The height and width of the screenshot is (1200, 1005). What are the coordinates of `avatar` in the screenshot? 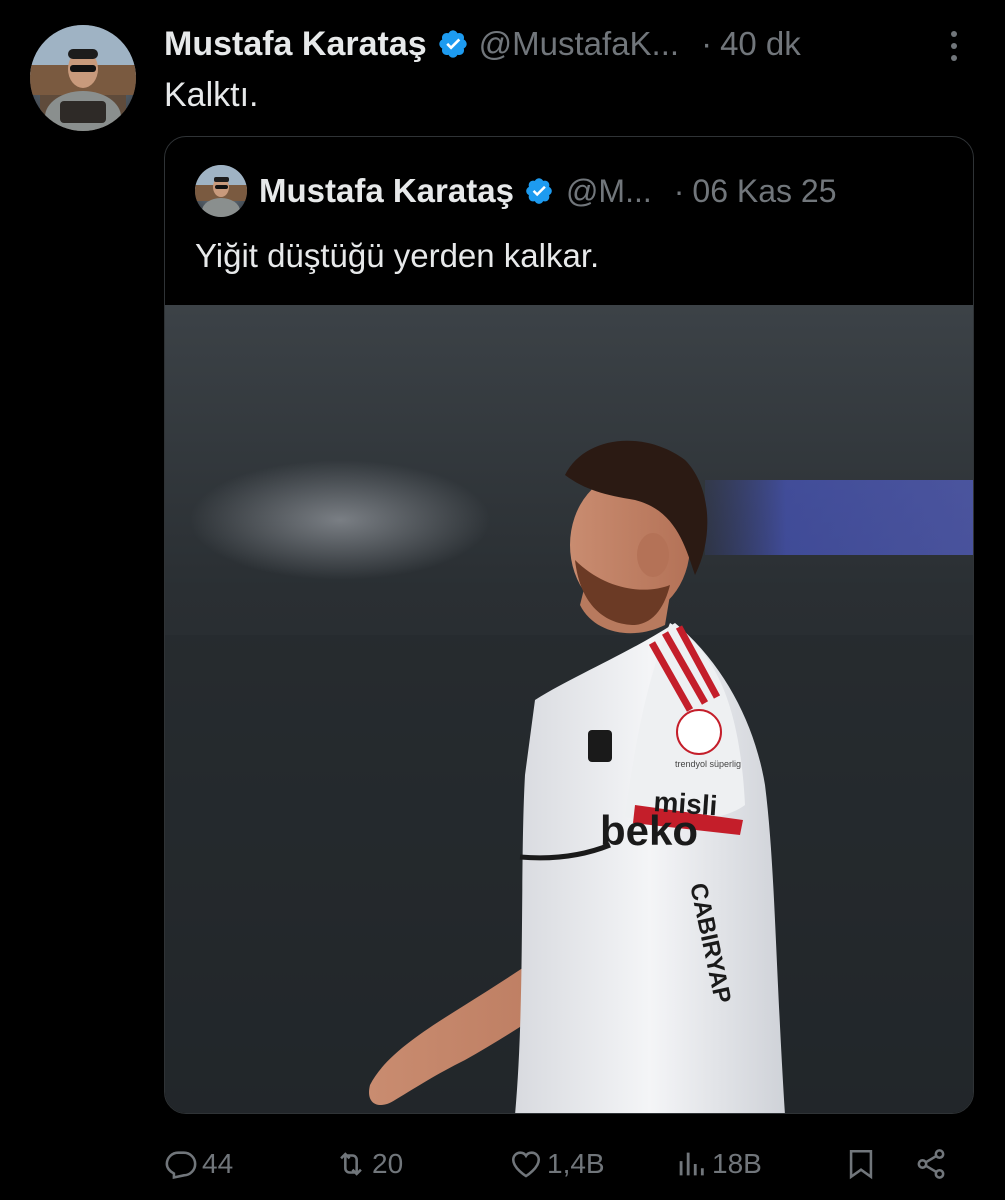 It's located at (83, 78).